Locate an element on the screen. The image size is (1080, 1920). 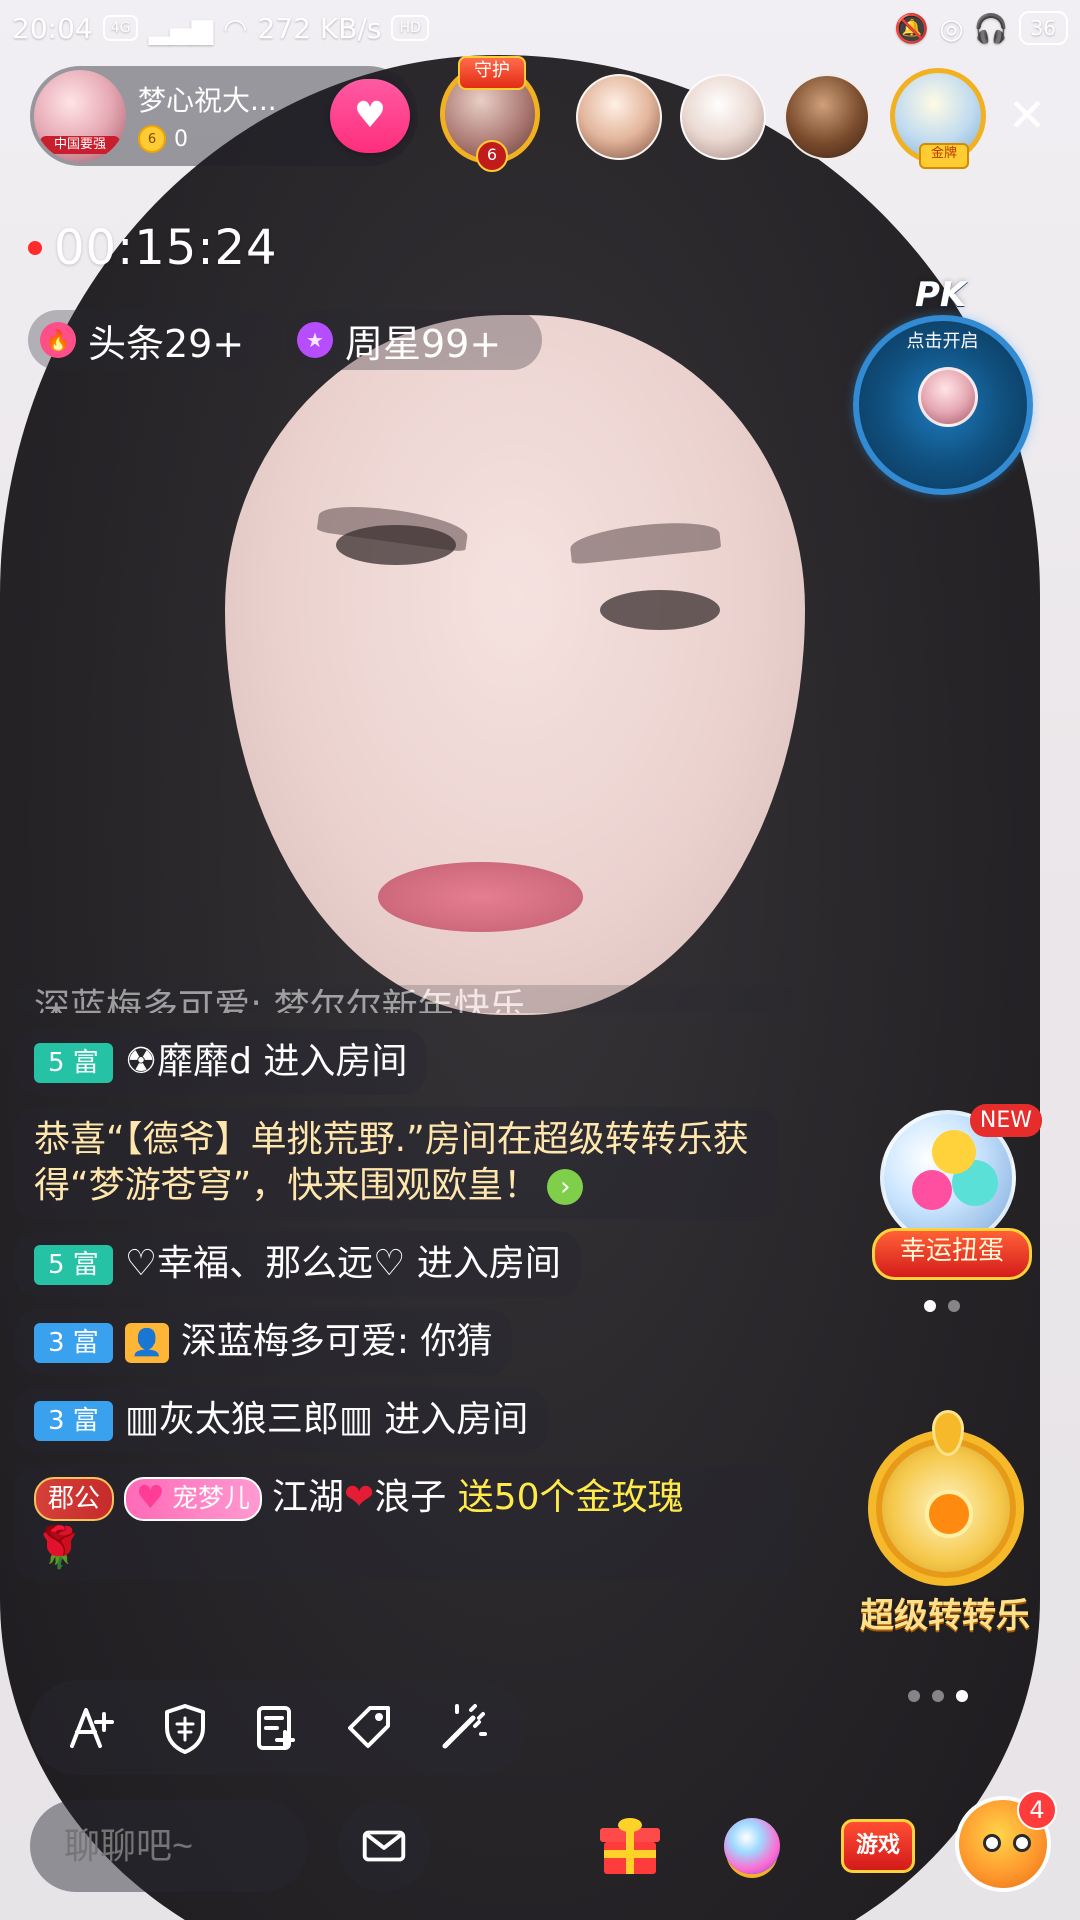
heart-wings-icon: ♥ is located at coordinates (370, 115).